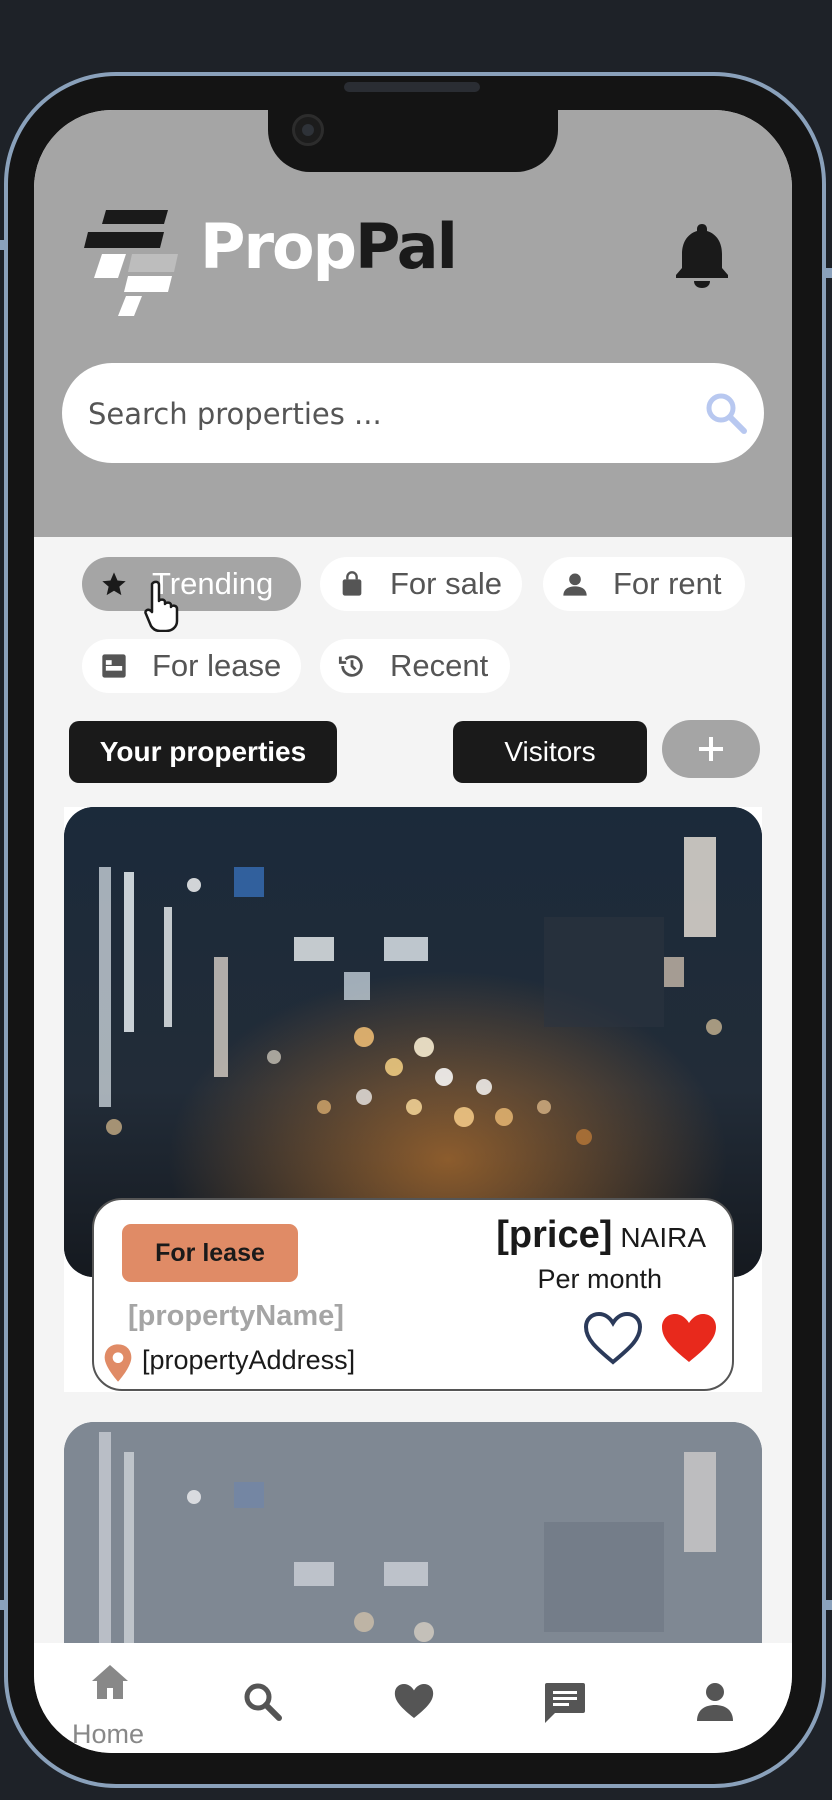 The width and height of the screenshot is (832, 1800). What do you see at coordinates (110, 1682) in the screenshot?
I see `home-icon` at bounding box center [110, 1682].